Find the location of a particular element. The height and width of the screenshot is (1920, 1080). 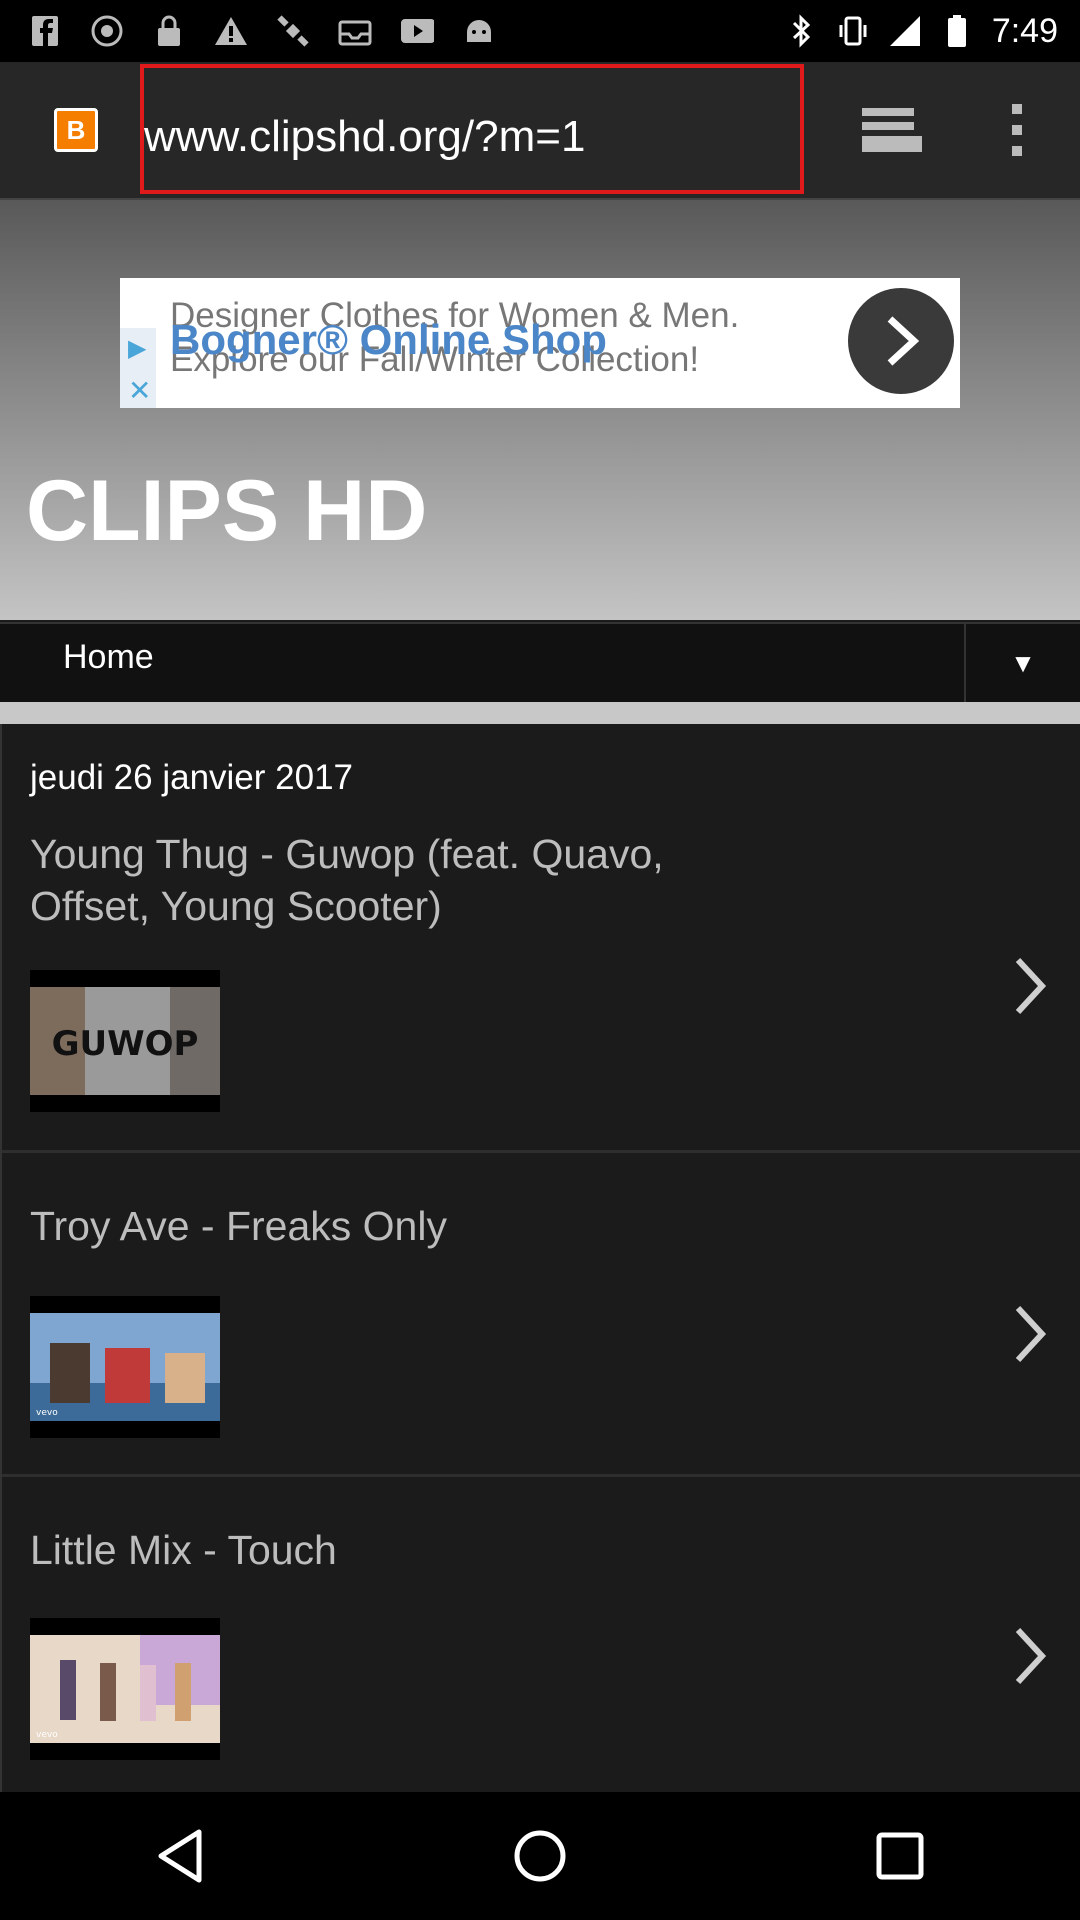

lock-icon is located at coordinates (169, 31).